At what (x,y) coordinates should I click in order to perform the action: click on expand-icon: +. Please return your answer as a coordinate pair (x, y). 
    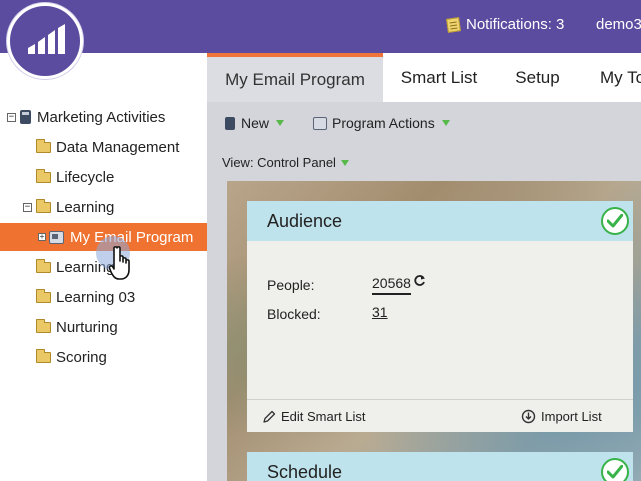
    Looking at the image, I should click on (42, 237).